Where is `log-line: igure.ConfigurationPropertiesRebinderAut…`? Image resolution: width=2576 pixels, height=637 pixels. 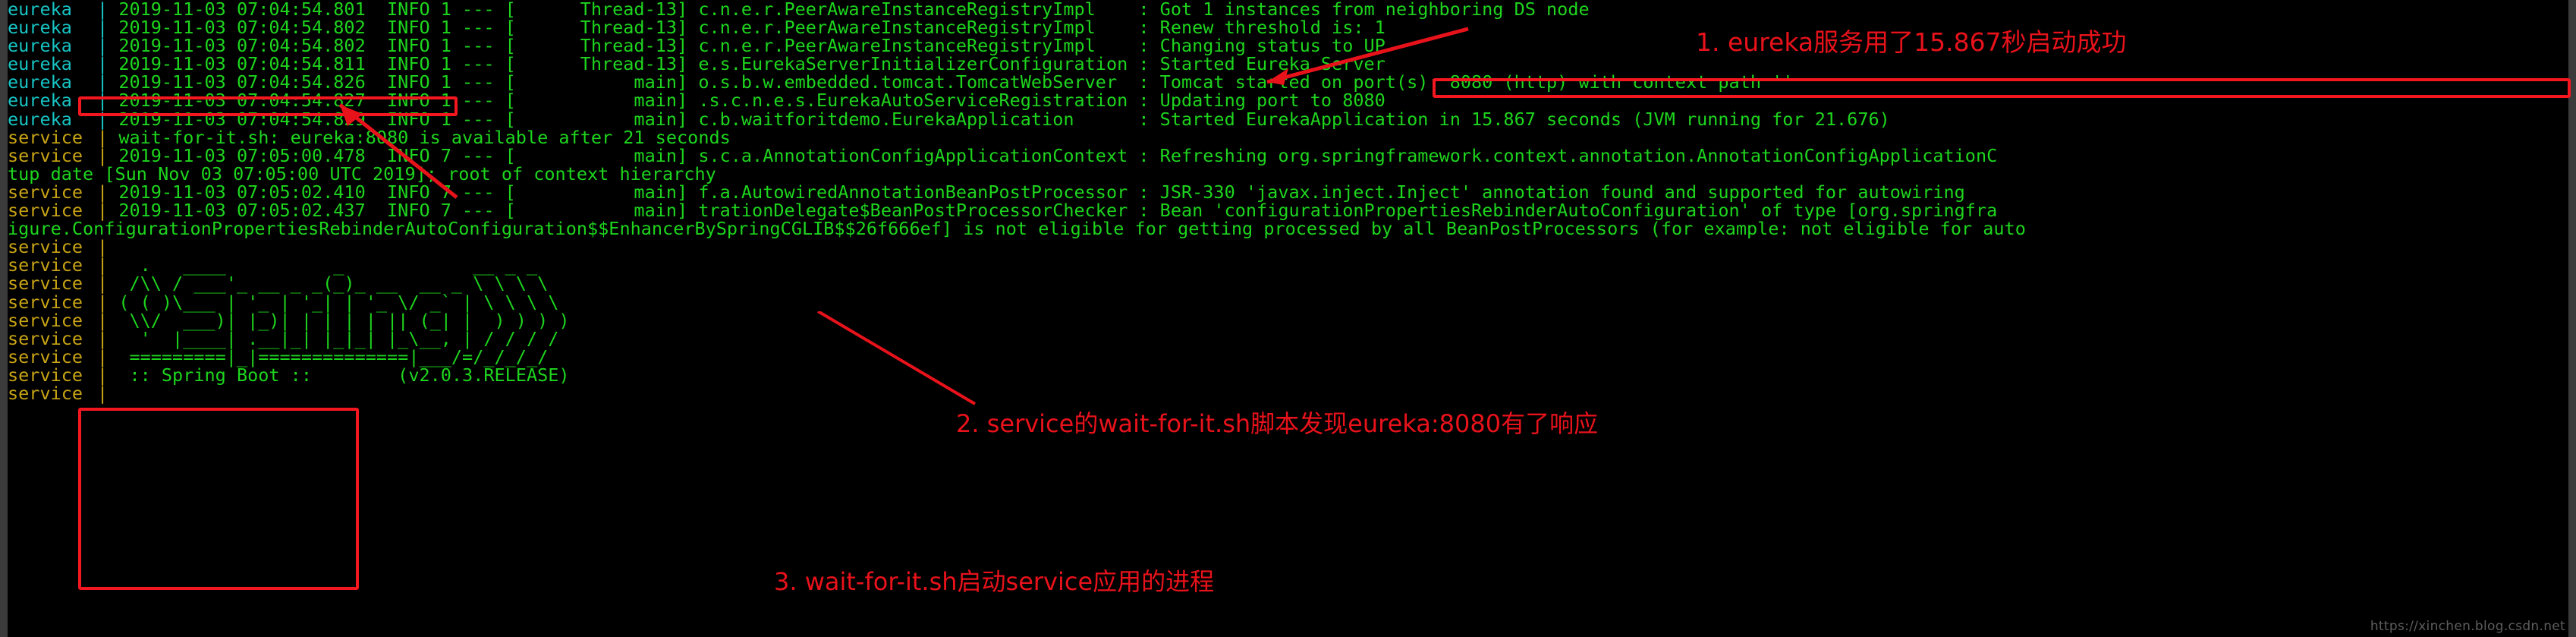 log-line: igure.ConfigurationPropertiesRebinderAut… is located at coordinates (1017, 228).